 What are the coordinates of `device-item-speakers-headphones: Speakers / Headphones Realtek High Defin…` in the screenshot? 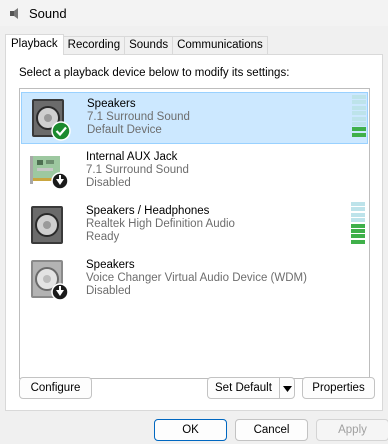 It's located at (194, 226).